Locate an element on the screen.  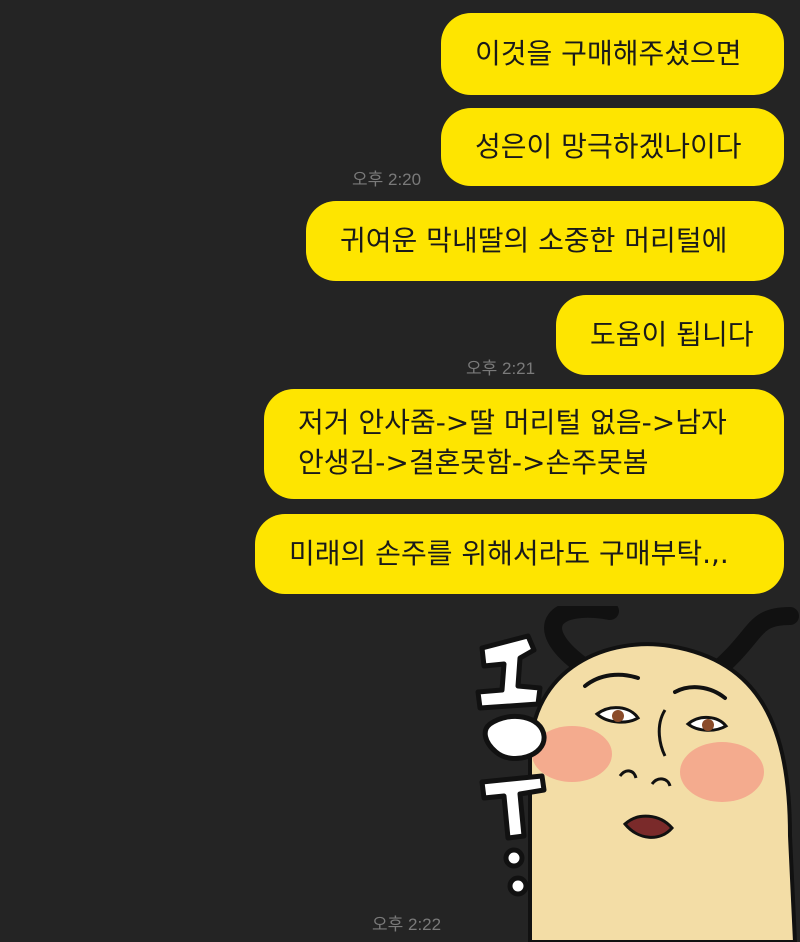
message-bubble: 이것을 구매해주셨으면 is located at coordinates (612, 54).